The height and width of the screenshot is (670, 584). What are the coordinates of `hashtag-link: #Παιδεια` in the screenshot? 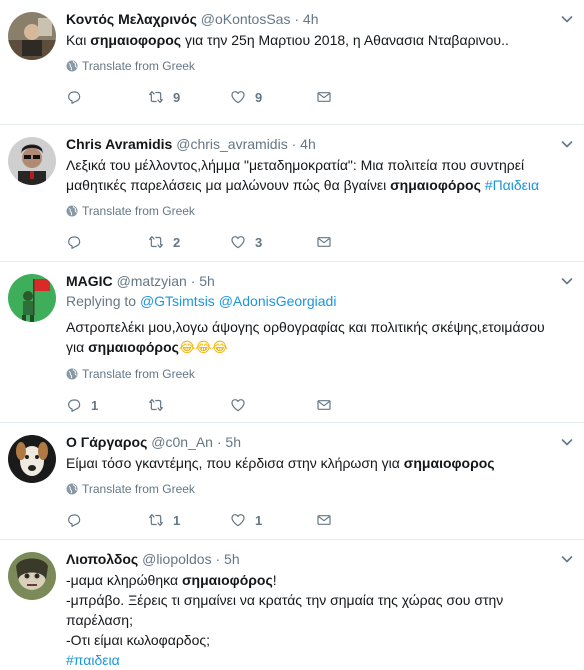 It's located at (512, 185).